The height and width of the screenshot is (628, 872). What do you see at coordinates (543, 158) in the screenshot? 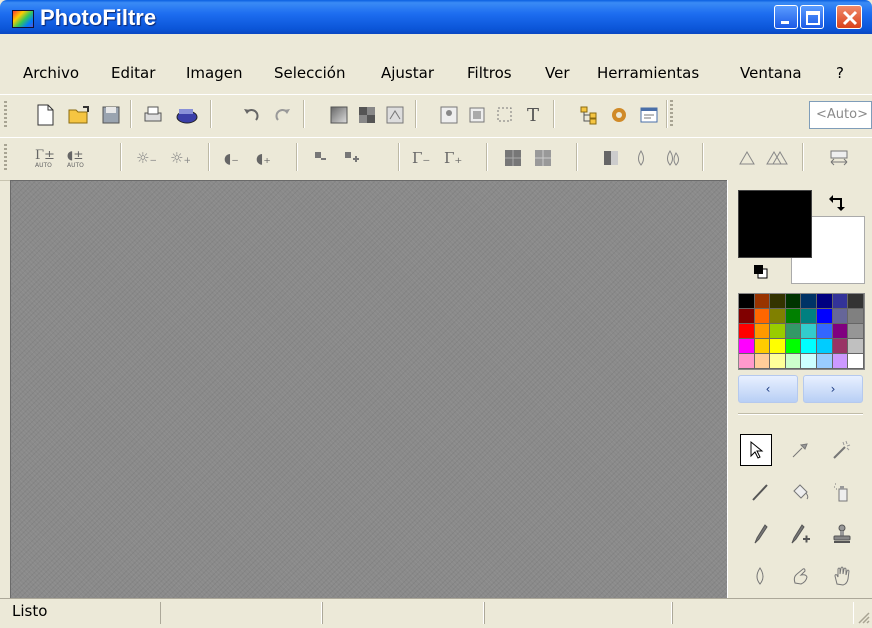
I see `sharpen-icon` at bounding box center [543, 158].